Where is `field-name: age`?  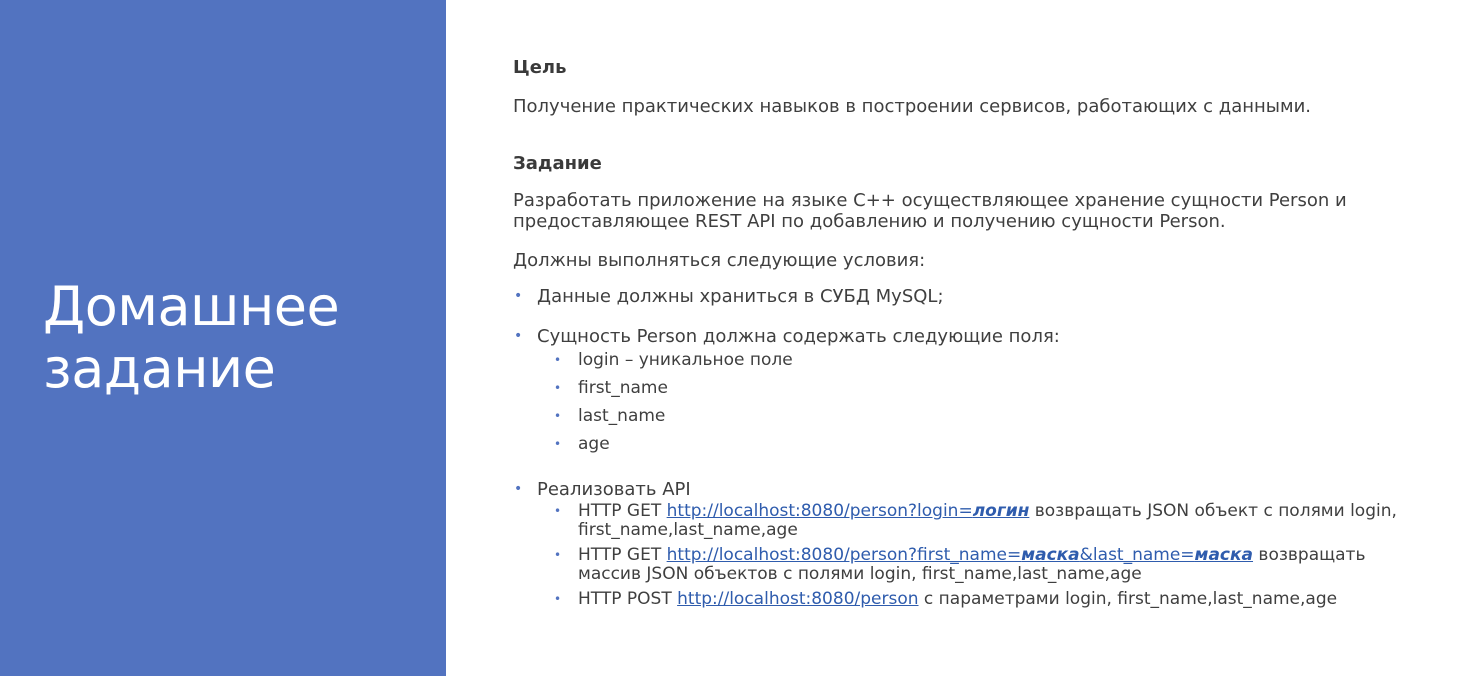 field-name: age is located at coordinates (594, 444).